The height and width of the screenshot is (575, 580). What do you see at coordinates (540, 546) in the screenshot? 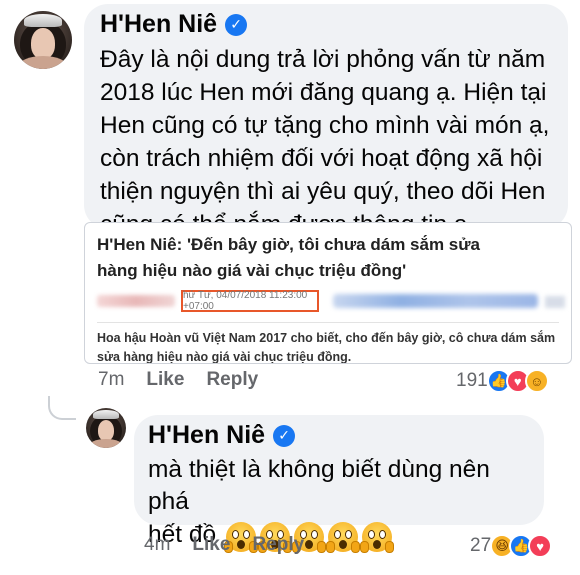
I see `love-reaction-icon: ♥` at bounding box center [540, 546].